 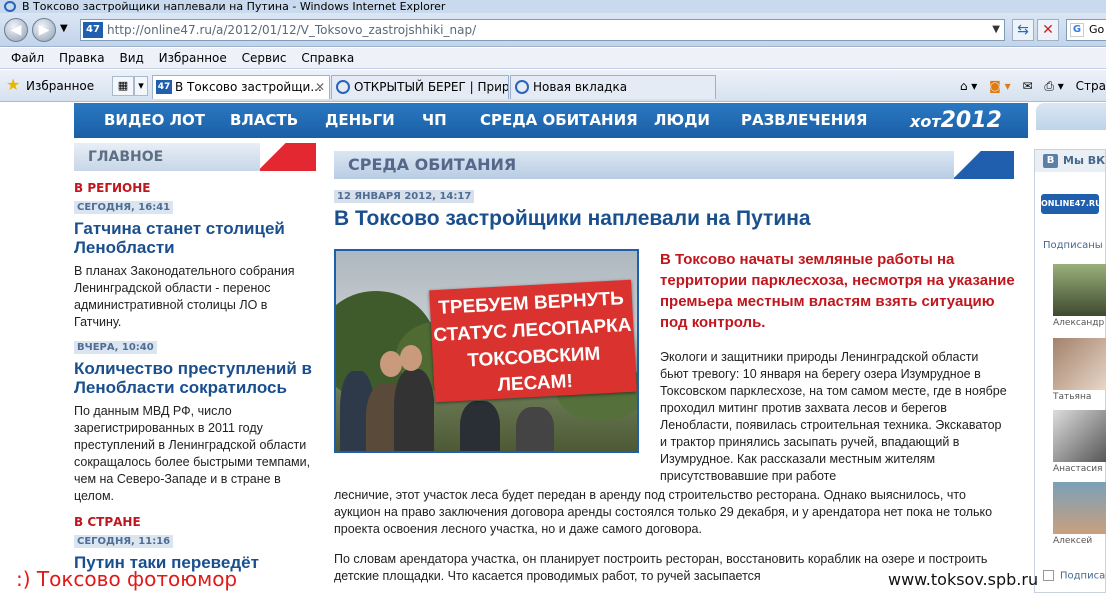 I want to click on news-date: ВЧЕРА, 10:40, so click(x=115, y=347).